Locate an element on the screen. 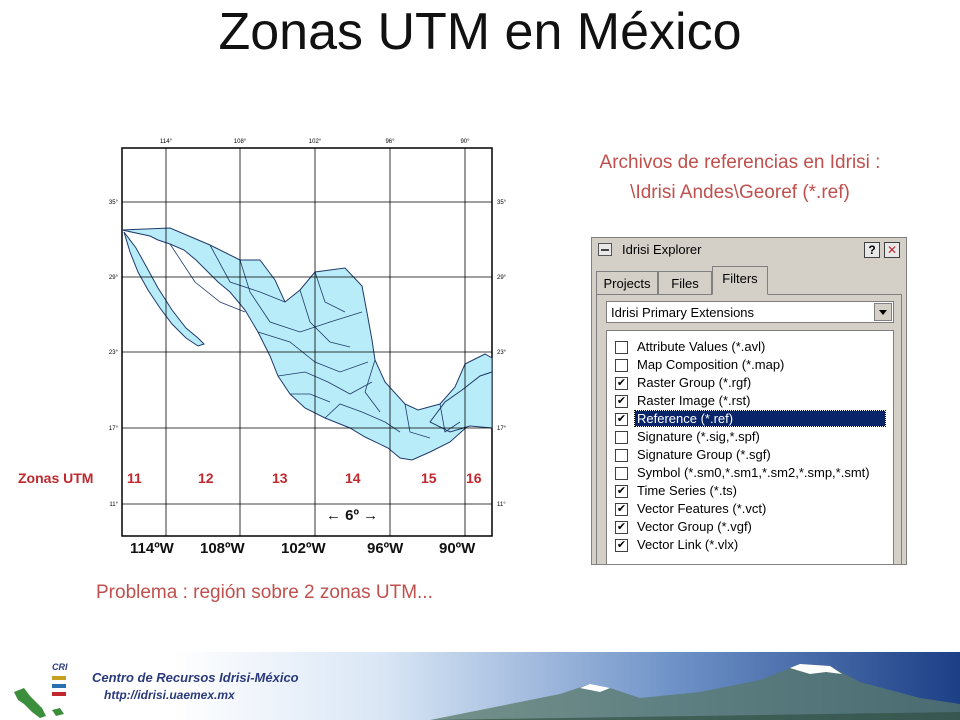  six-degree-label: 6º is located at coordinates (352, 515).